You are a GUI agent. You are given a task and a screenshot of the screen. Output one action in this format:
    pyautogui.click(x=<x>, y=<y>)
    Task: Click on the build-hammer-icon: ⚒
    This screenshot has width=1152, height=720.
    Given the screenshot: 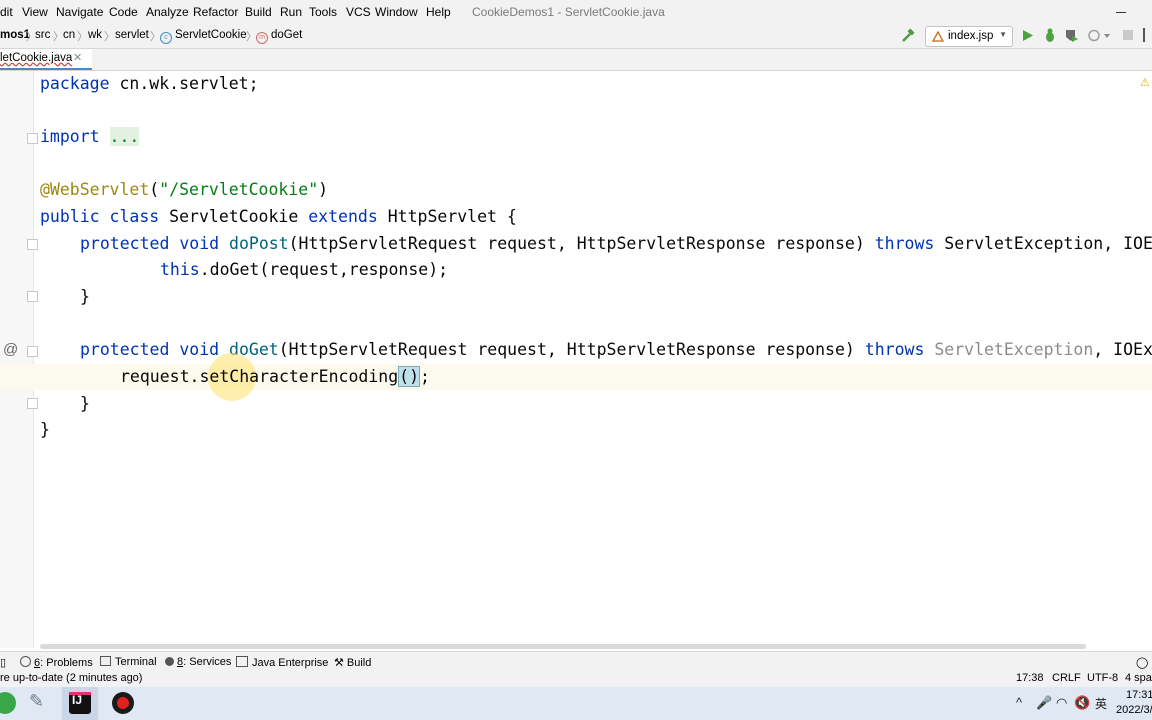 What is the action you would take?
    pyautogui.click(x=339, y=663)
    